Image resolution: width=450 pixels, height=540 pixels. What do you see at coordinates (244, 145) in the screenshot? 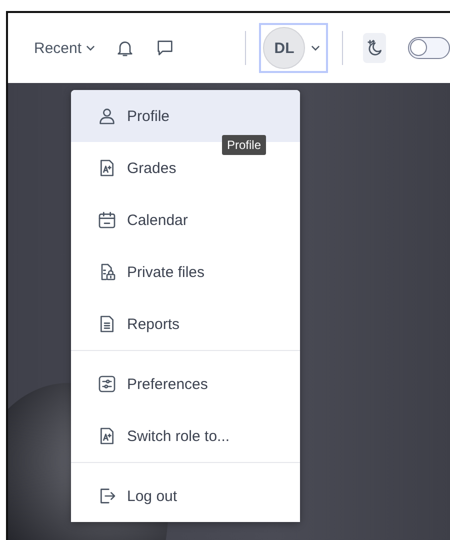
I see `tooltip: Profile` at bounding box center [244, 145].